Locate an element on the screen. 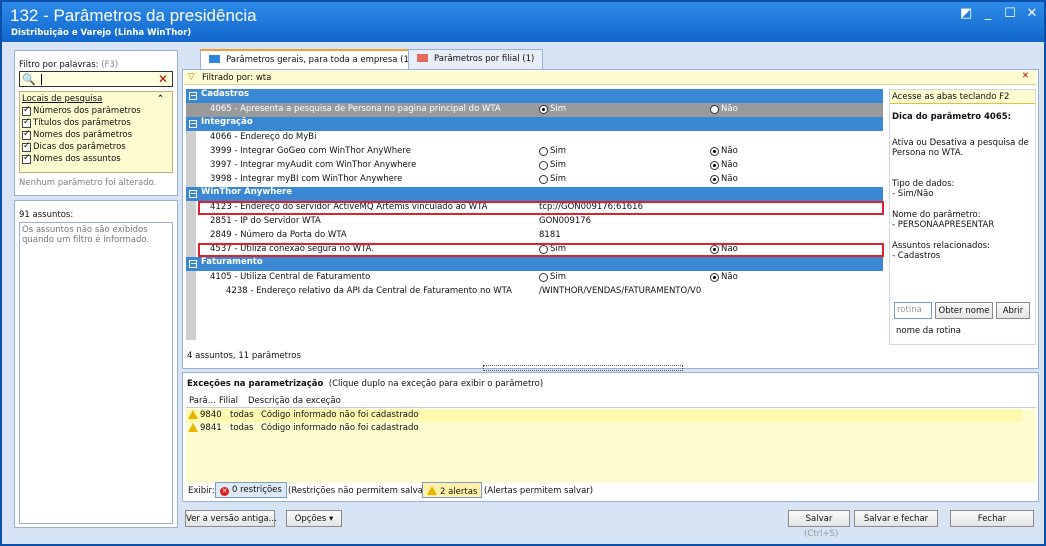 Image resolution: width=1046 pixels, height=546 pixels. rotina-name: nome da rotina is located at coordinates (928, 331).